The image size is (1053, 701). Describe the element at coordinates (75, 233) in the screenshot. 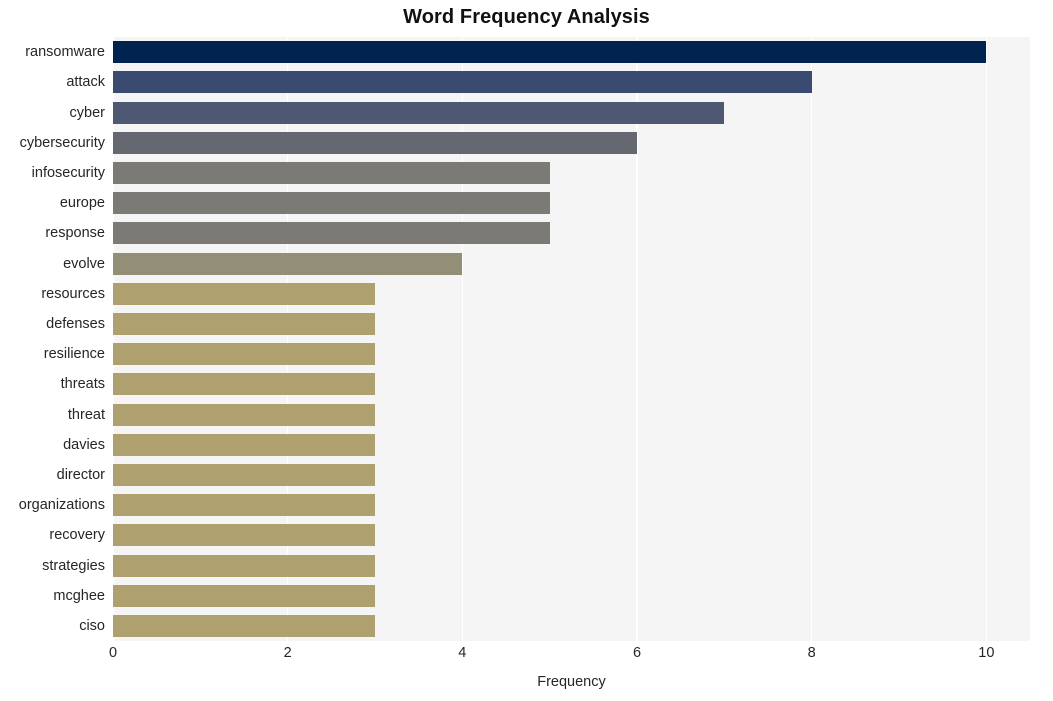

I see `y-tick-label-response: response` at that location.